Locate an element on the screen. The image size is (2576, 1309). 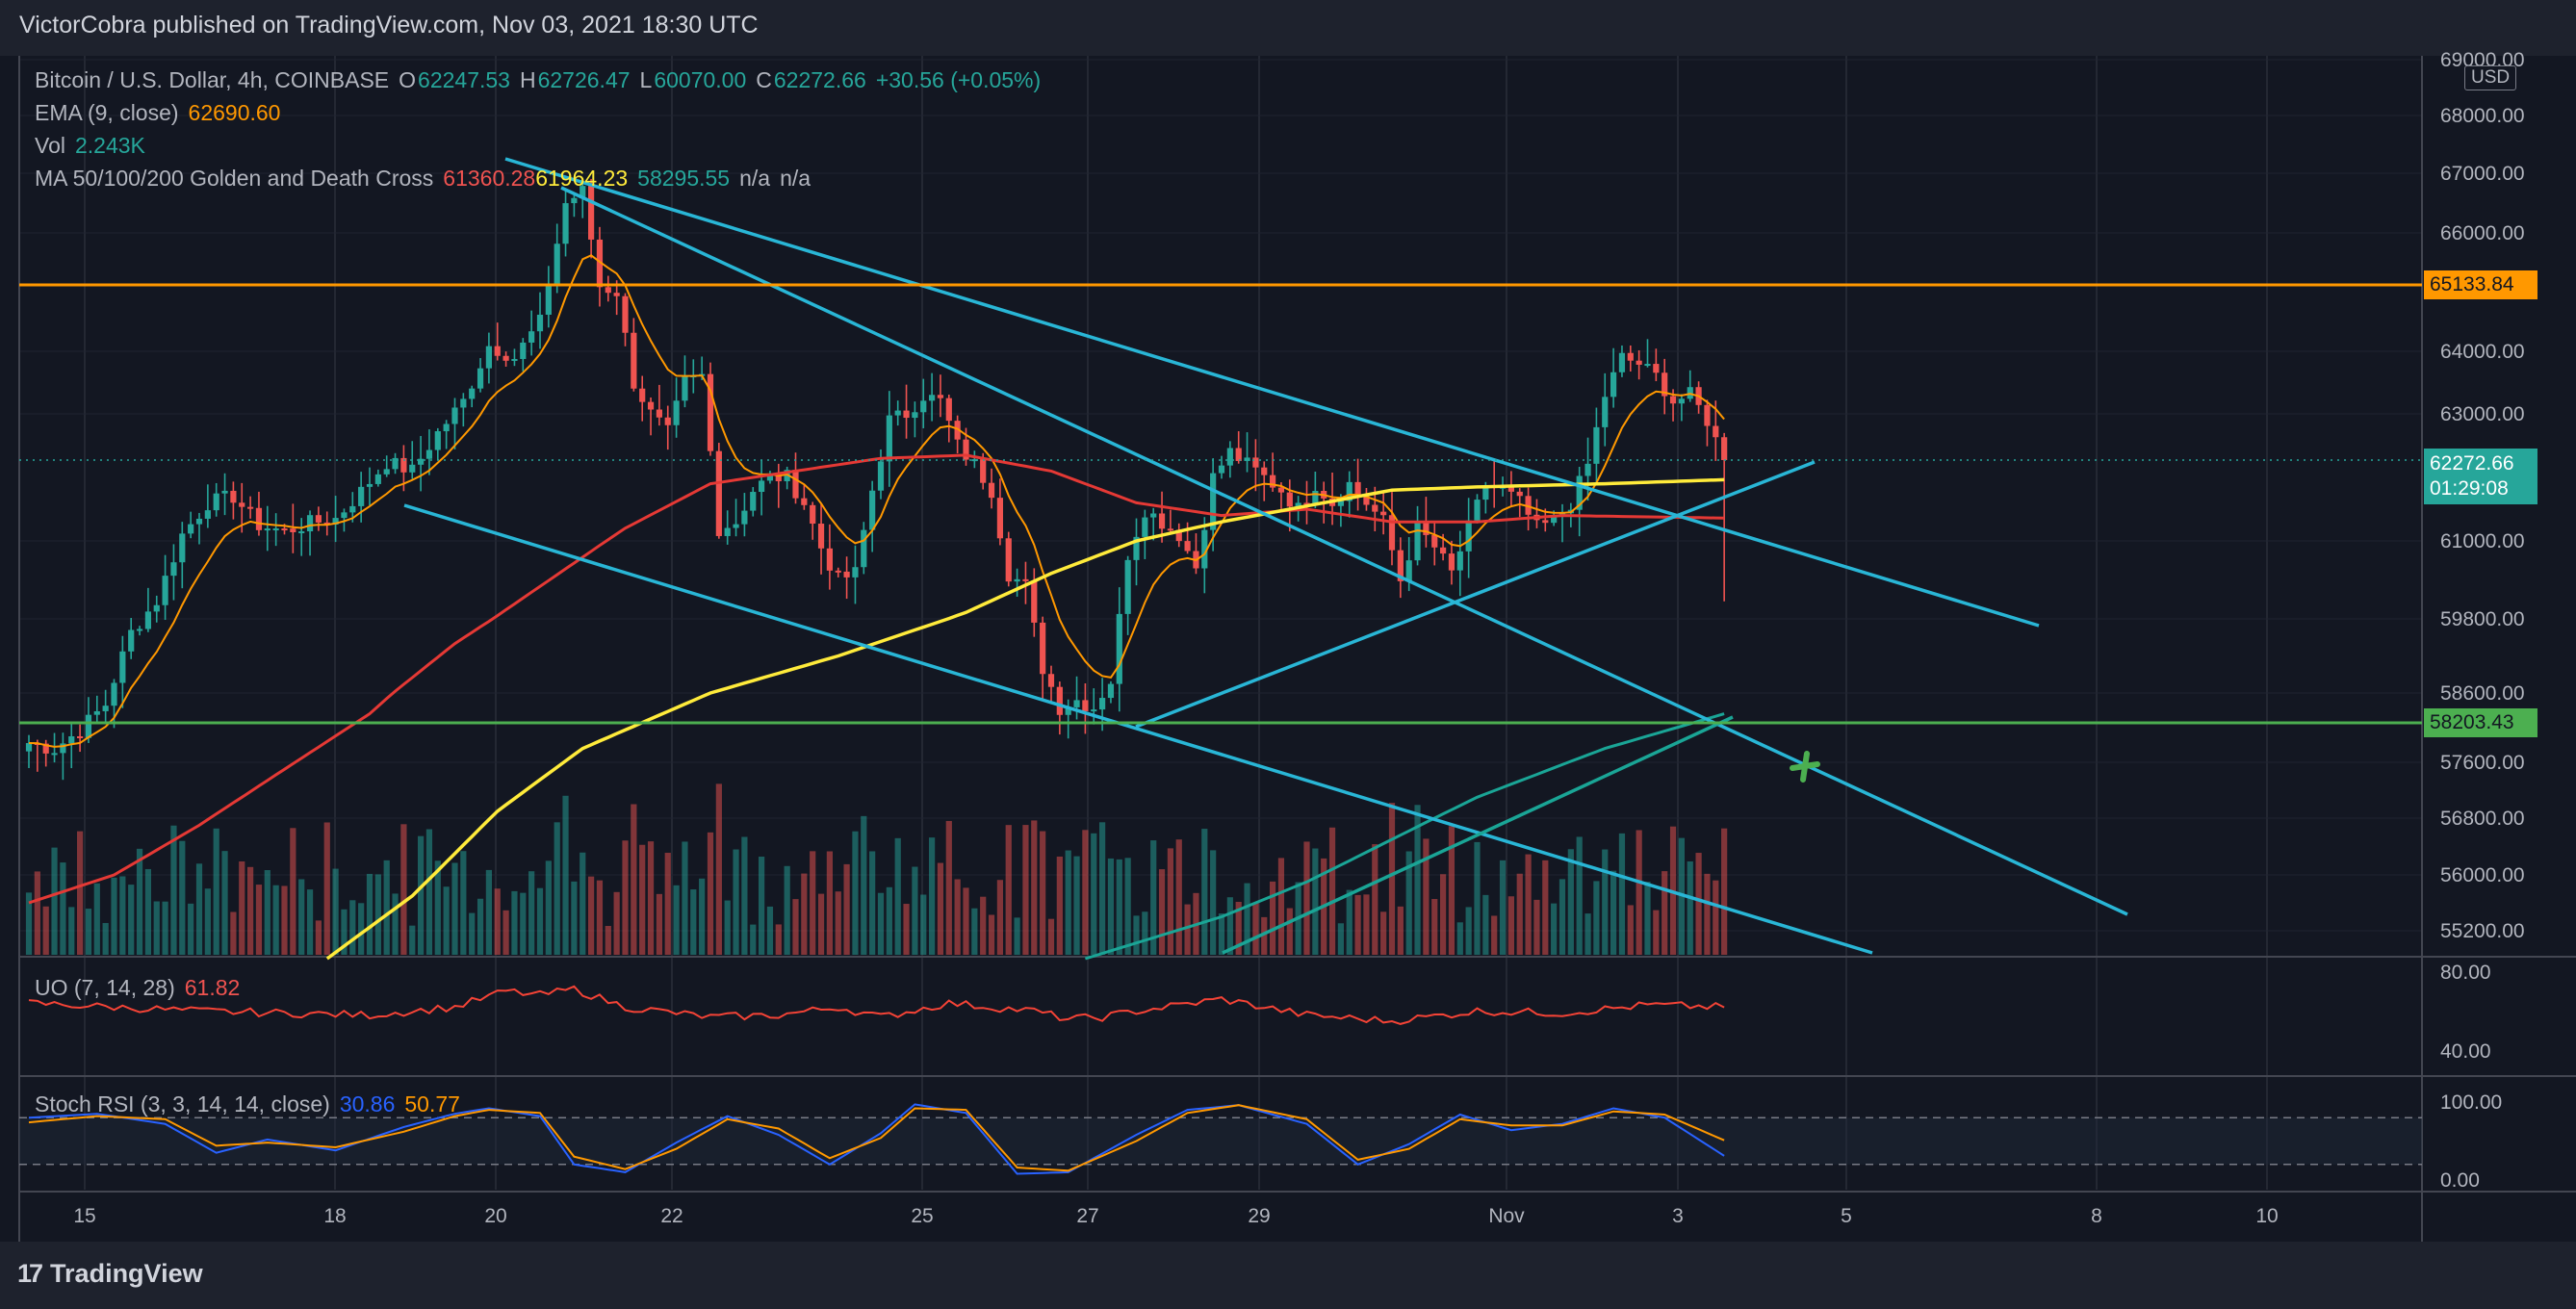
support-price-tag: 58203.43 is located at coordinates (2480, 722).